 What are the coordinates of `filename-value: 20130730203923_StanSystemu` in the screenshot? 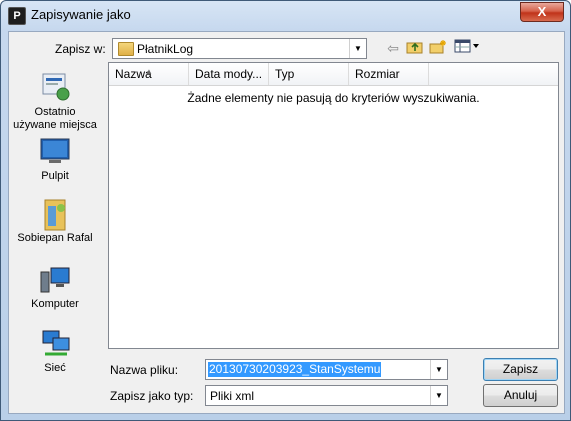 It's located at (295, 369).